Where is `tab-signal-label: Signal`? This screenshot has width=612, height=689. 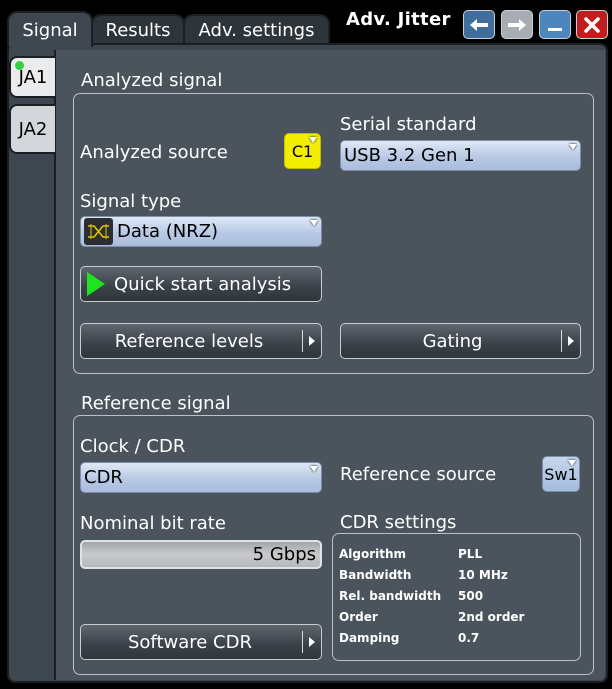 tab-signal-label: Signal is located at coordinates (50, 30).